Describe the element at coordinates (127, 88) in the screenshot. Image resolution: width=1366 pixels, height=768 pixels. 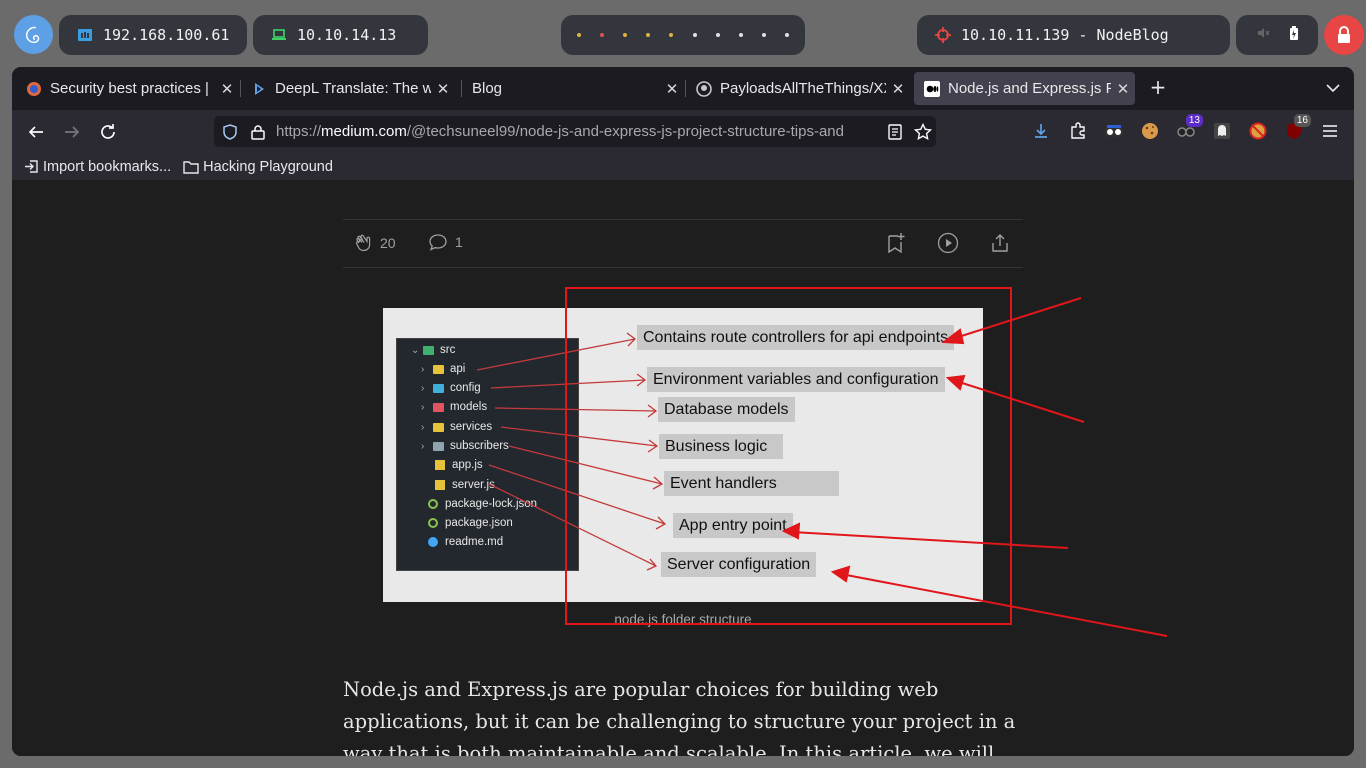
I see `tab-security-best-practices: Security best practices | ✕` at that location.